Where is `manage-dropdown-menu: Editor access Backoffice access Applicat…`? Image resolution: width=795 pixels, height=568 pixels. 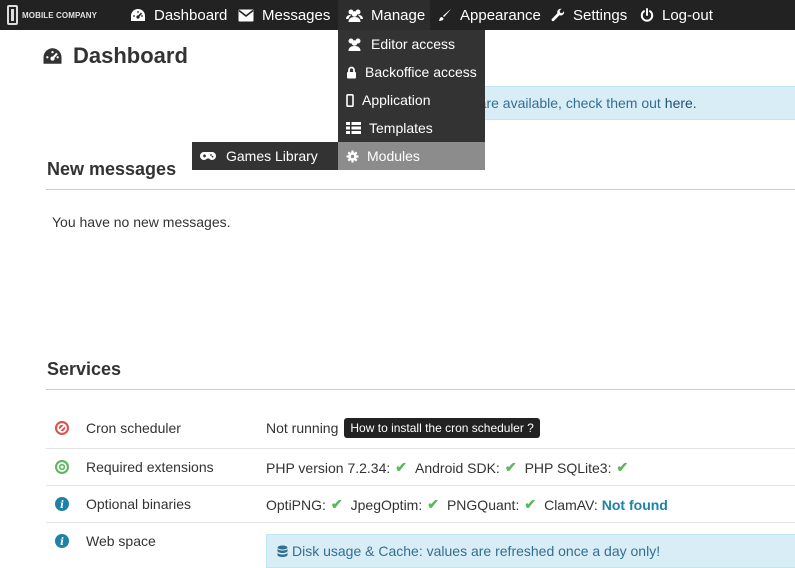 manage-dropdown-menu: Editor access Backoffice access Applicat… is located at coordinates (411, 100).